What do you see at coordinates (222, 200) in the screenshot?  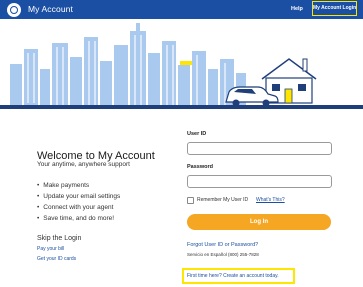 I see `remember-user-id-label: Remember My User ID` at bounding box center [222, 200].